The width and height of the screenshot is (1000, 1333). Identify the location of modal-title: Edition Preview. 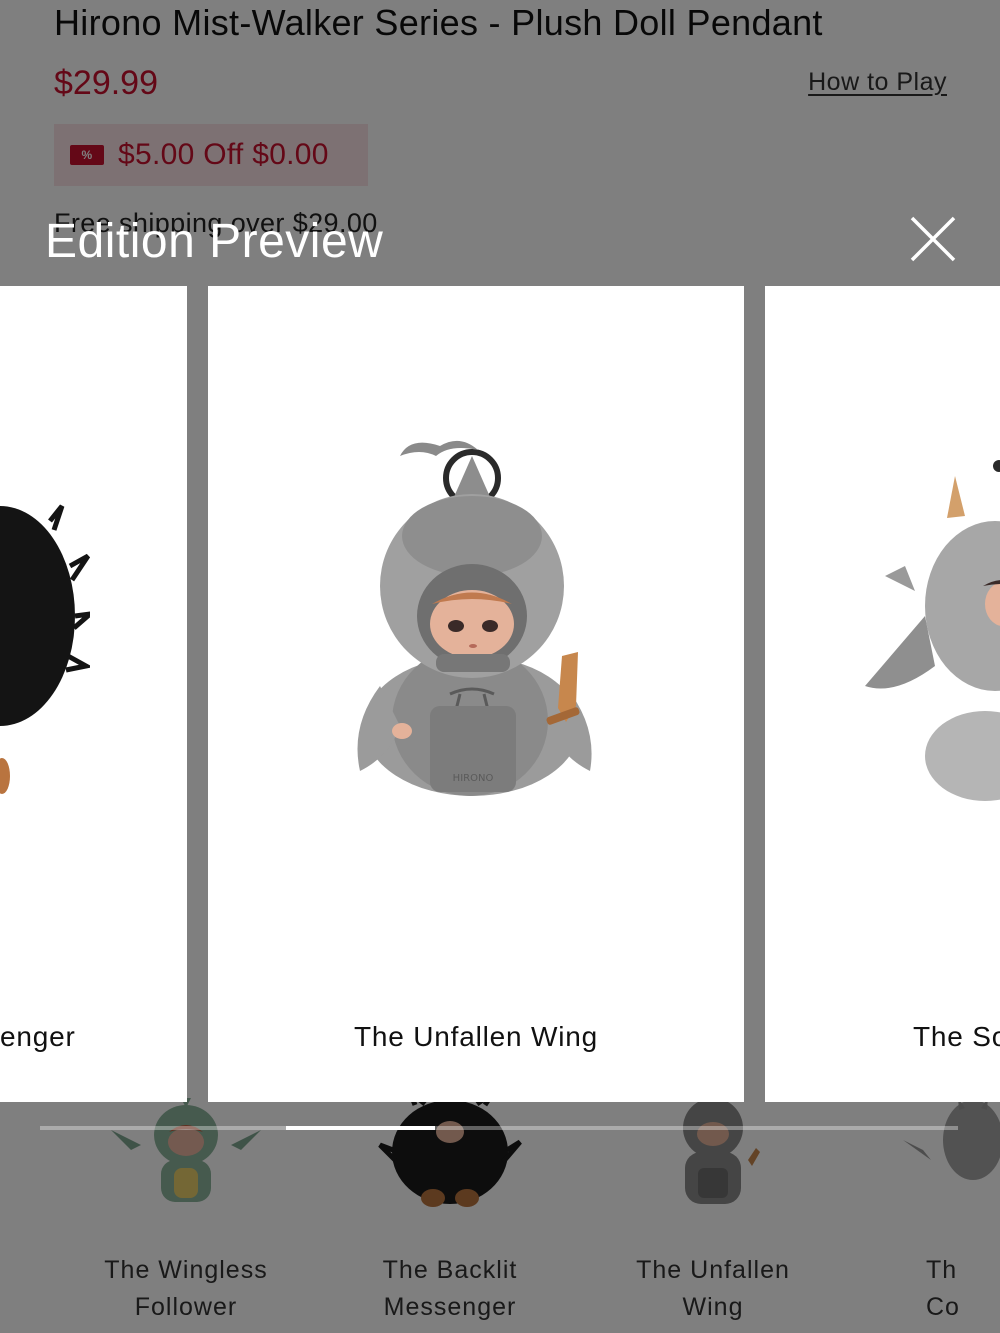
(214, 241).